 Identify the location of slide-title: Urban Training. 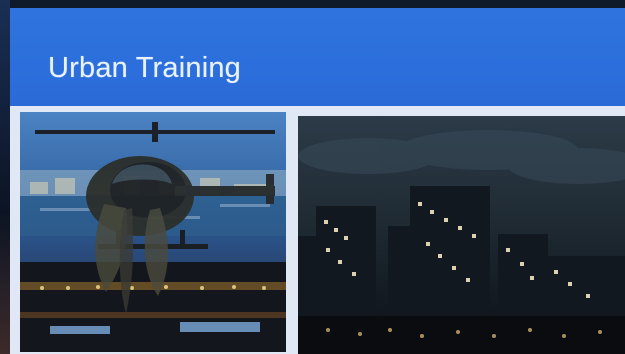
(145, 68).